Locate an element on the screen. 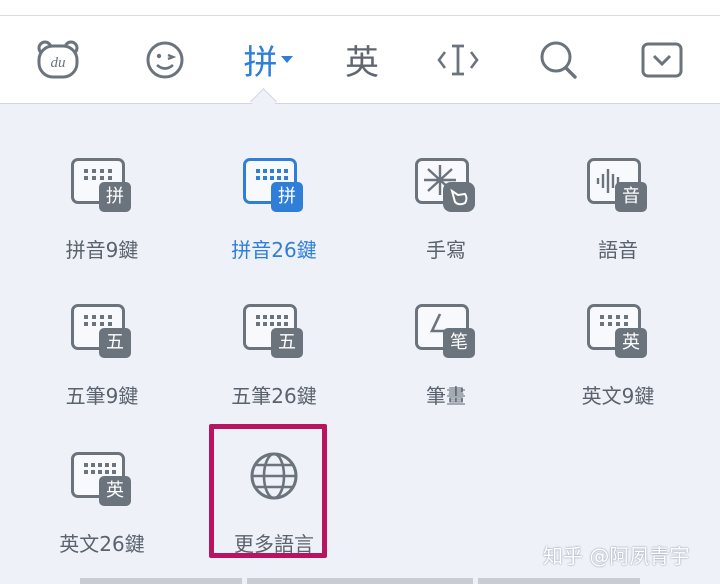  search-icon is located at coordinates (558, 59).